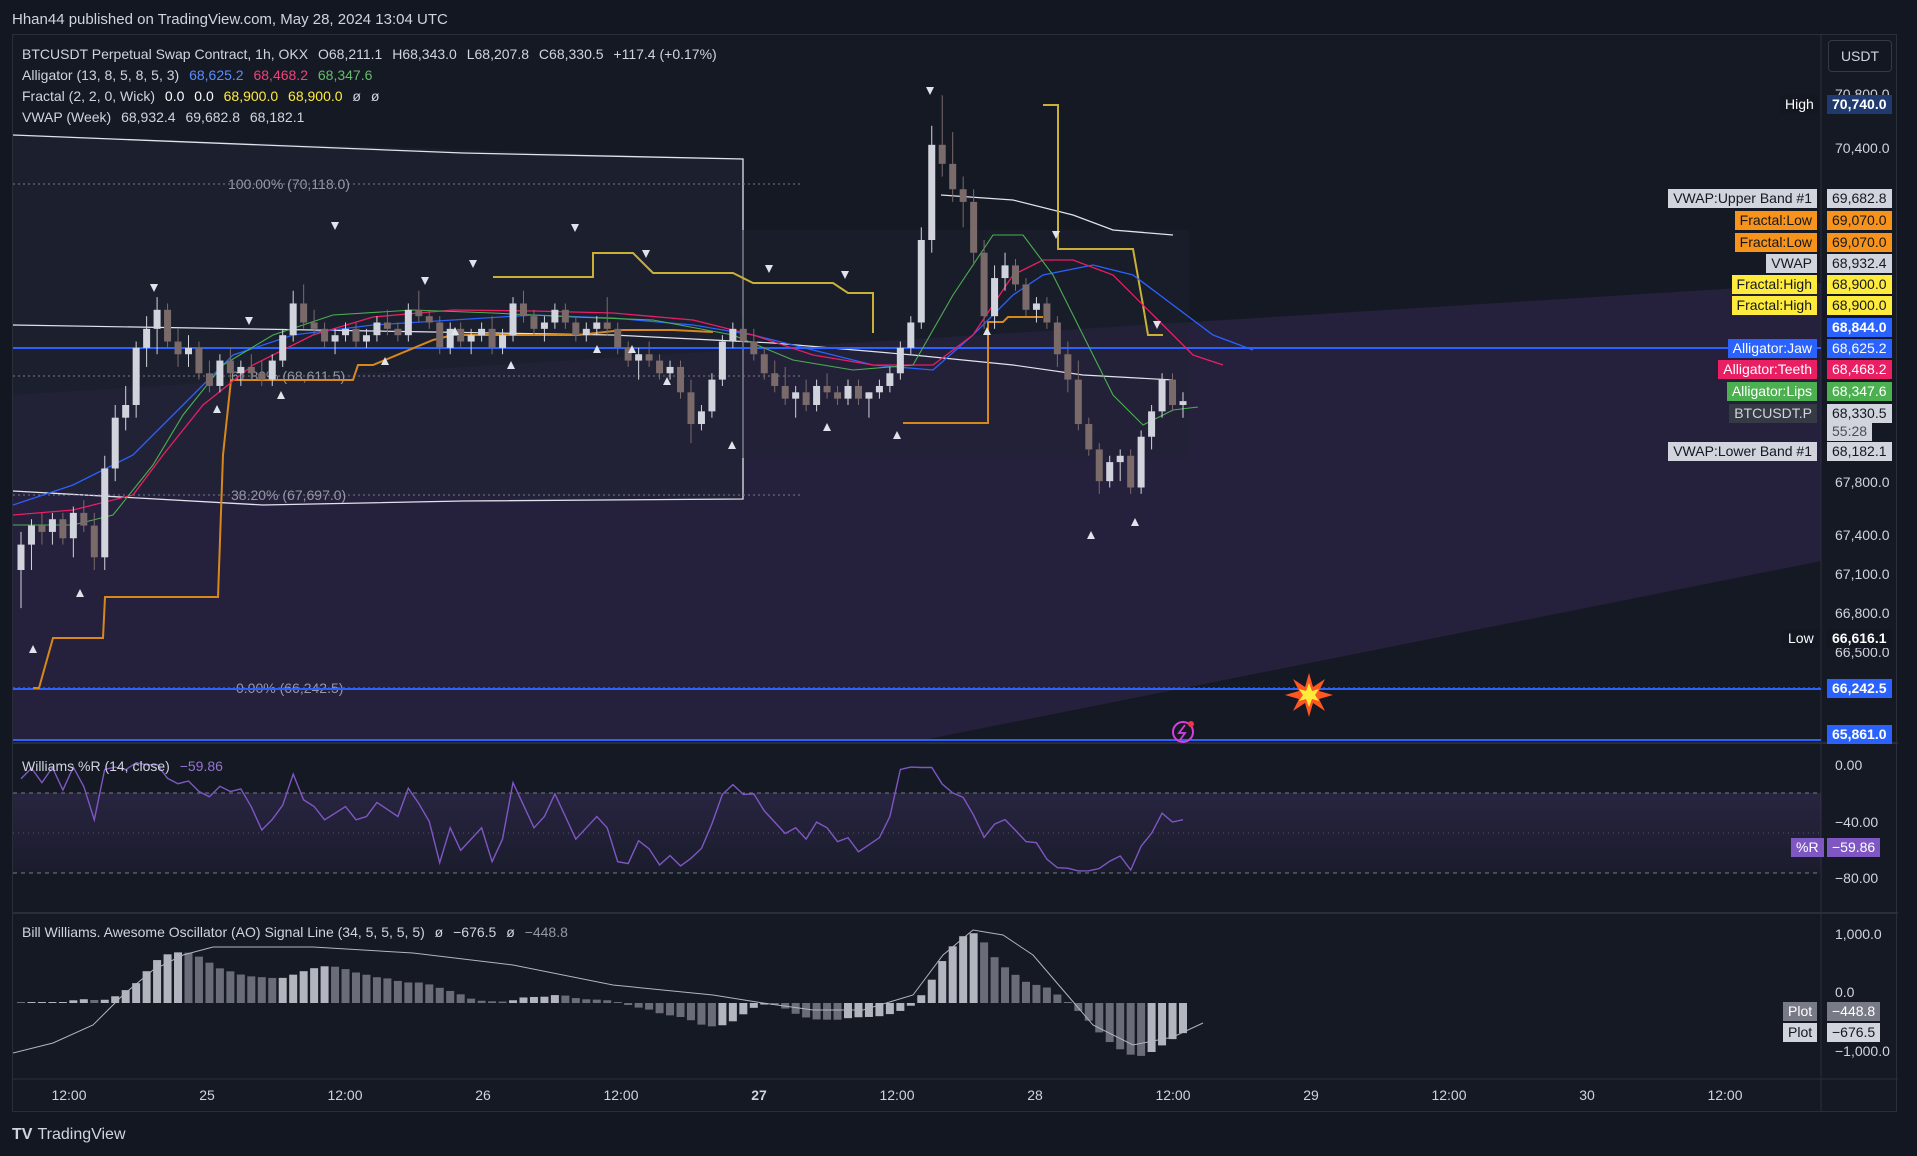 The height and width of the screenshot is (1156, 1917). I want to click on currency-button: USDT, so click(1860, 56).